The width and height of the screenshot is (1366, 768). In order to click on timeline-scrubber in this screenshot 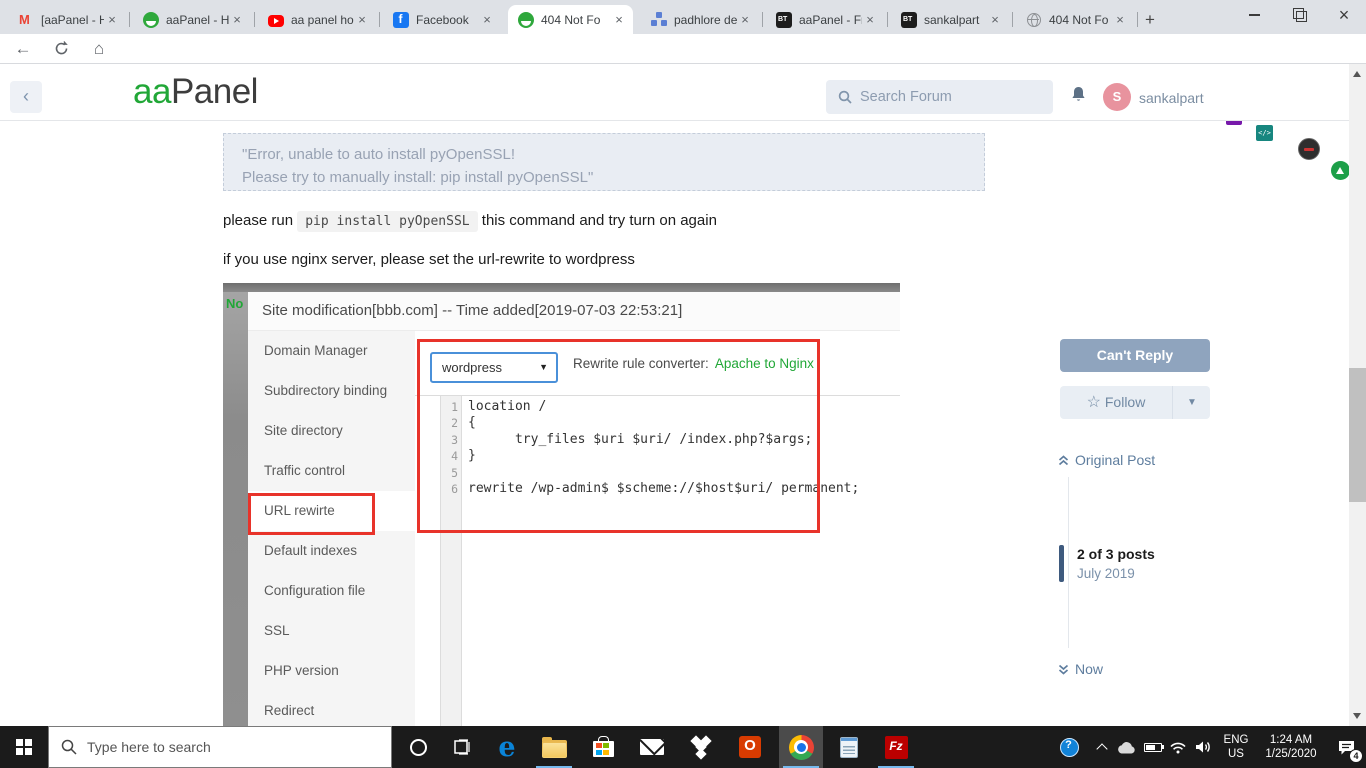, I will do `click(1061, 563)`.